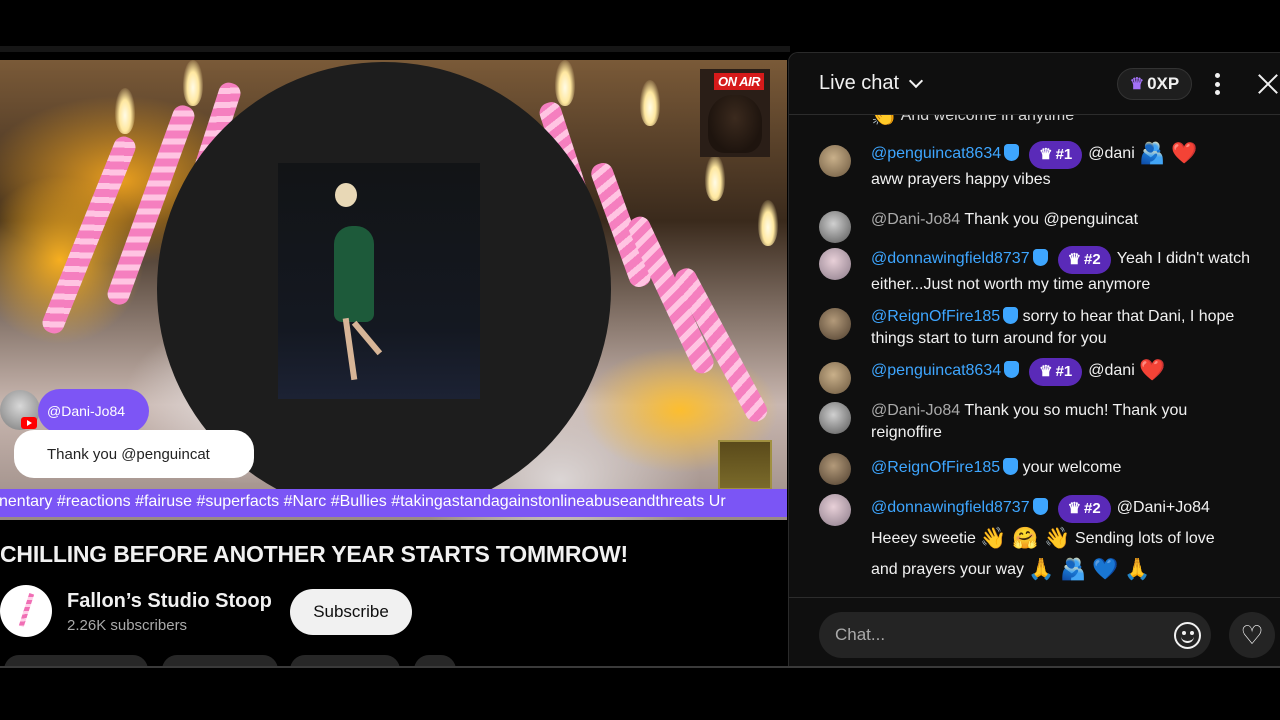 The image size is (1280, 720). I want to click on heart-emoji-icon: ❤️, so click(1152, 370).